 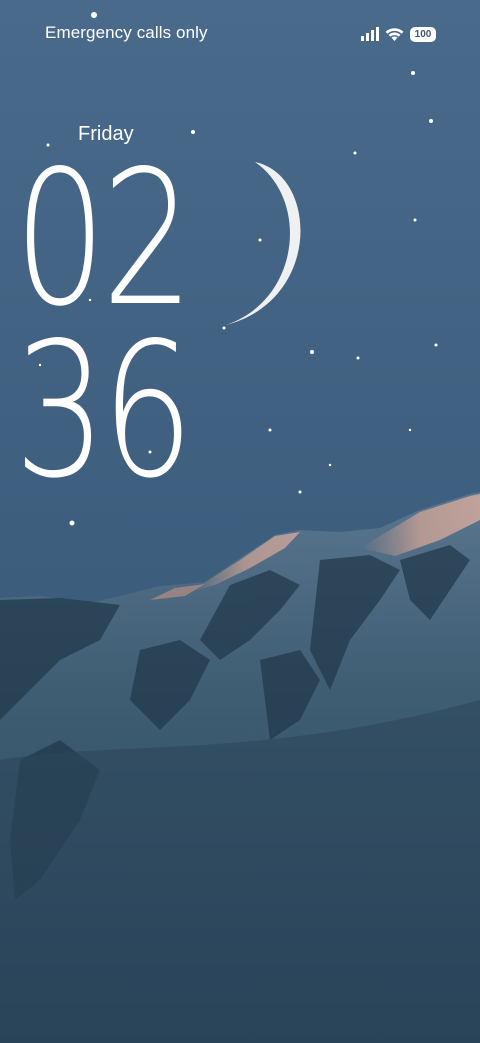 What do you see at coordinates (370, 34) in the screenshot?
I see `signal-icon` at bounding box center [370, 34].